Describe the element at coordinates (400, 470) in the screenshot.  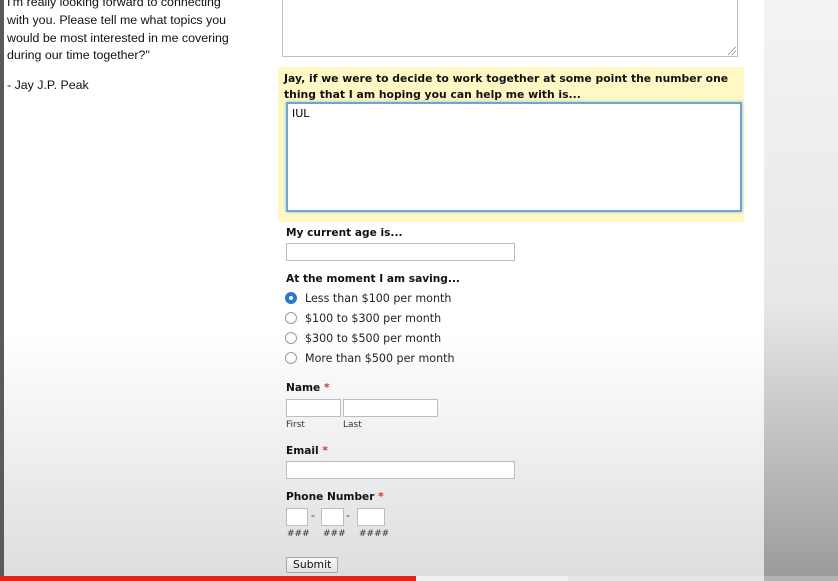
I see `email-input` at that location.